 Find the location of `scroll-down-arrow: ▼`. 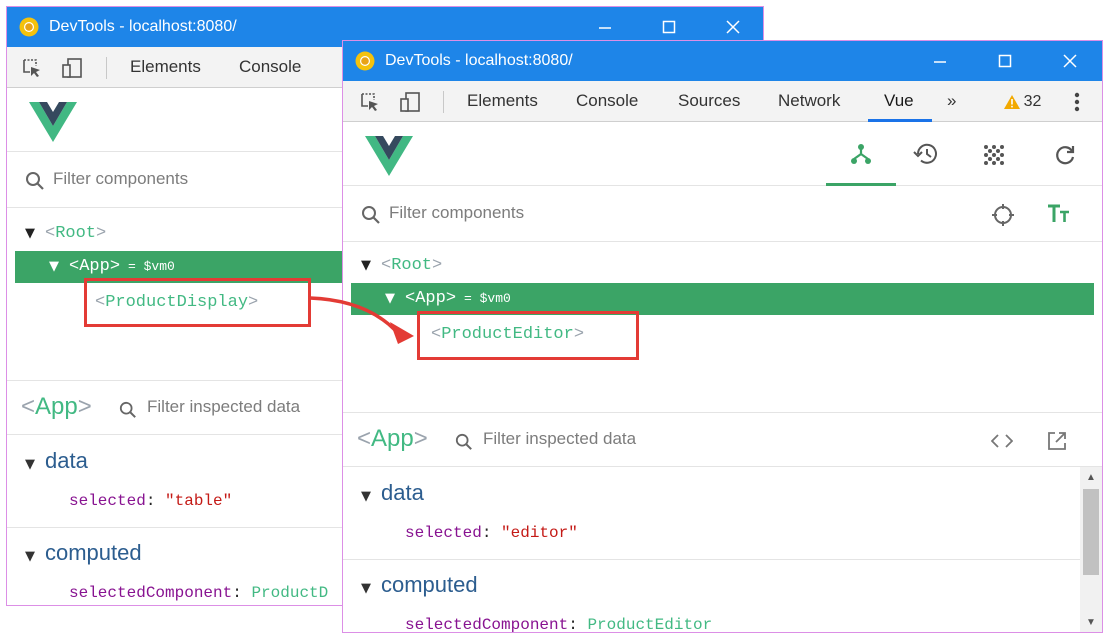

scroll-down-arrow: ▼ is located at coordinates (1091, 622).